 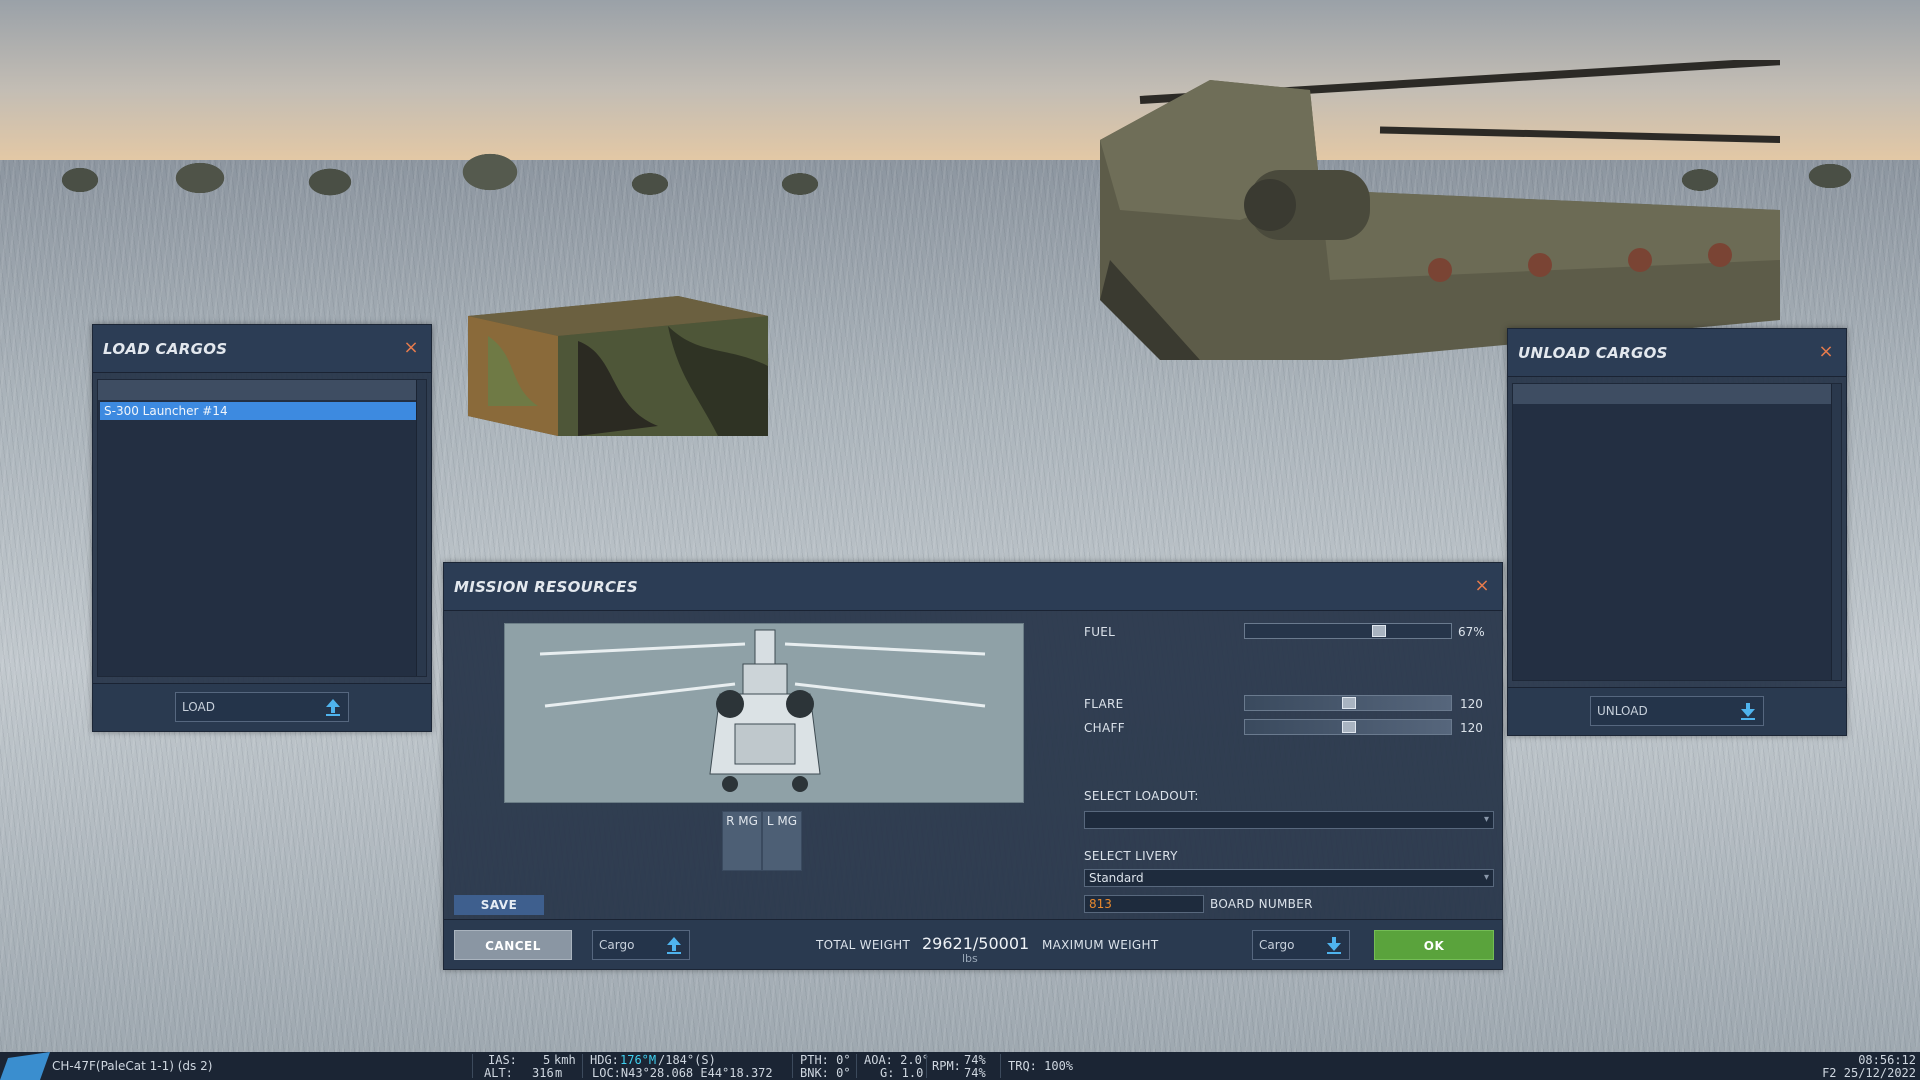 What do you see at coordinates (1887, 1060) in the screenshot?
I see `clock-time: 08:56:12` at bounding box center [1887, 1060].